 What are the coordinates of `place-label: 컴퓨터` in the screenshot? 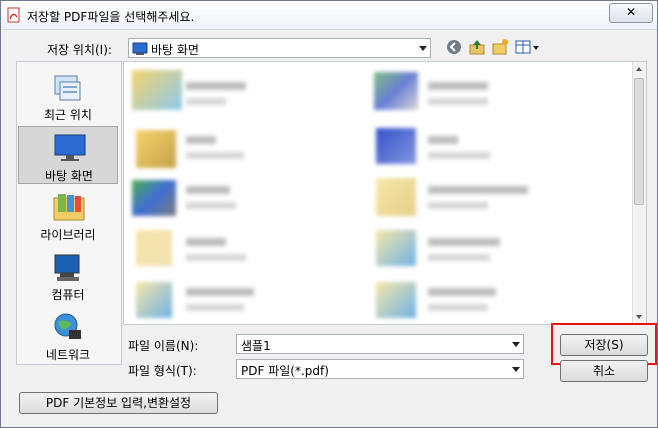 It's located at (68, 295).